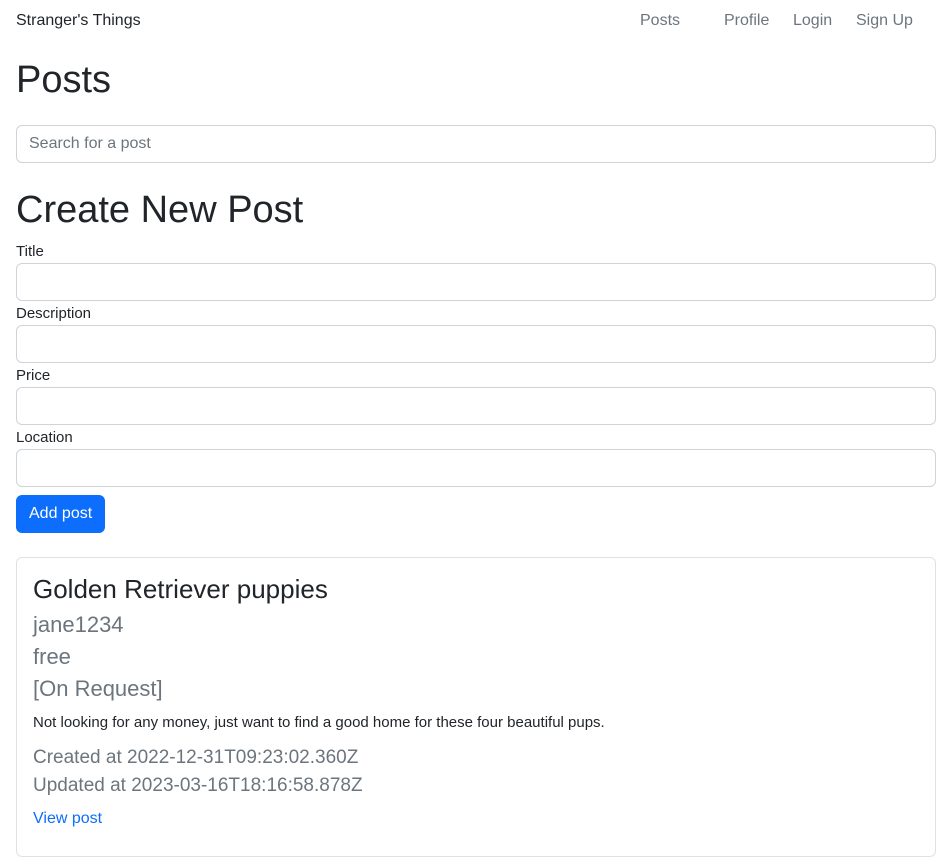 This screenshot has height=857, width=952. What do you see at coordinates (98, 688) in the screenshot?
I see `post-location: [On Request]` at bounding box center [98, 688].